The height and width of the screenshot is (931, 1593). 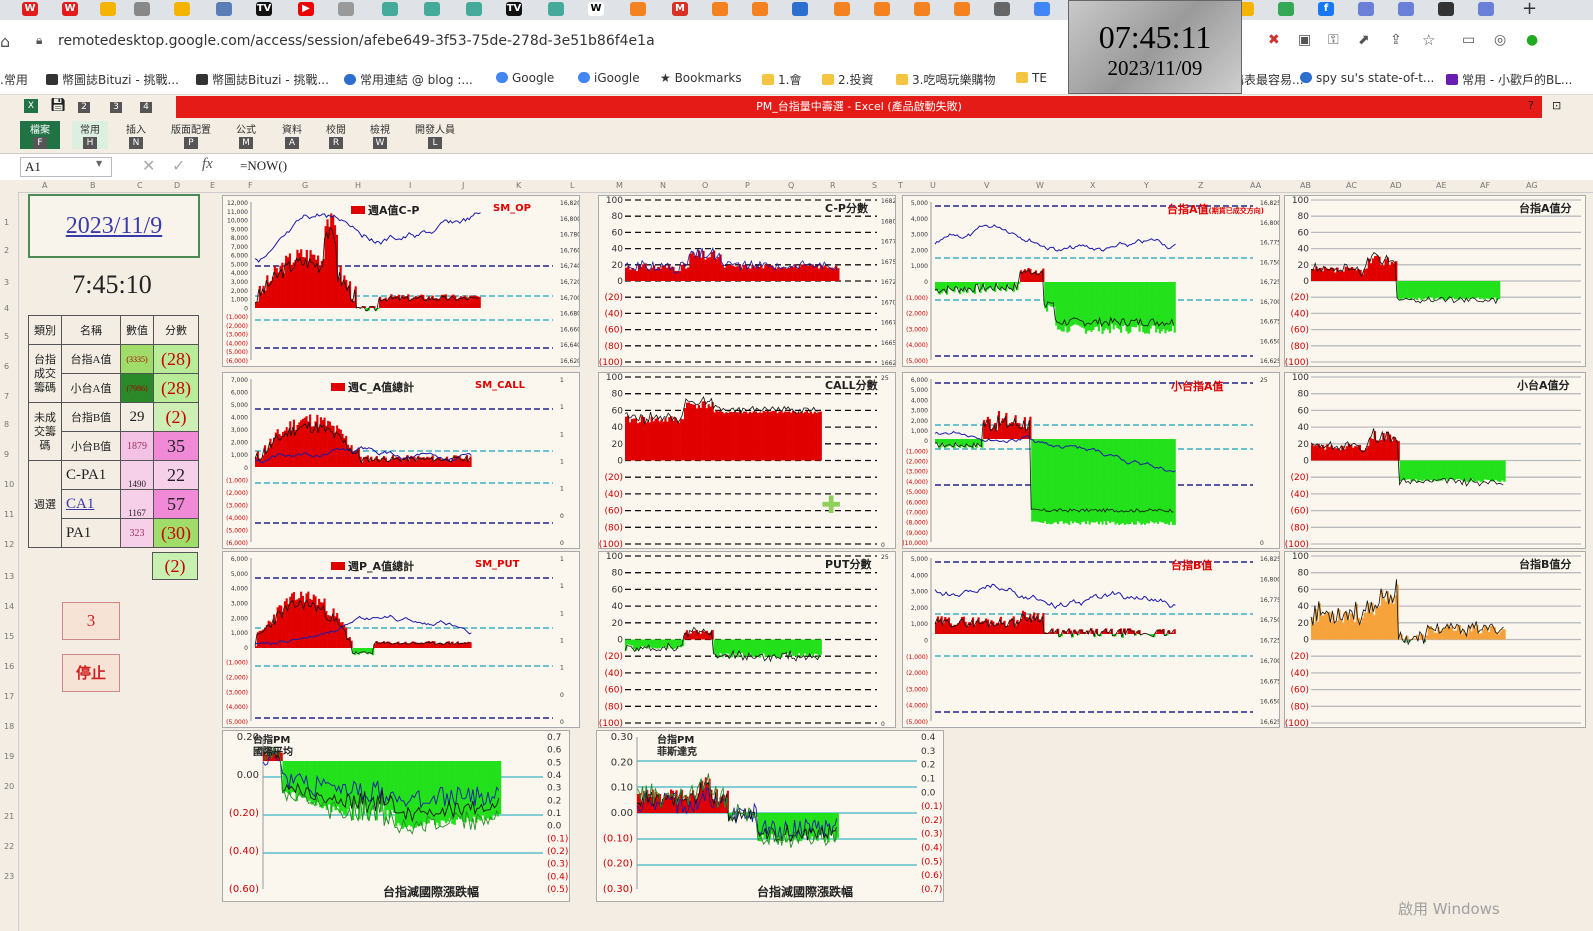 What do you see at coordinates (572, 185) in the screenshot?
I see `column-header: L` at bounding box center [572, 185].